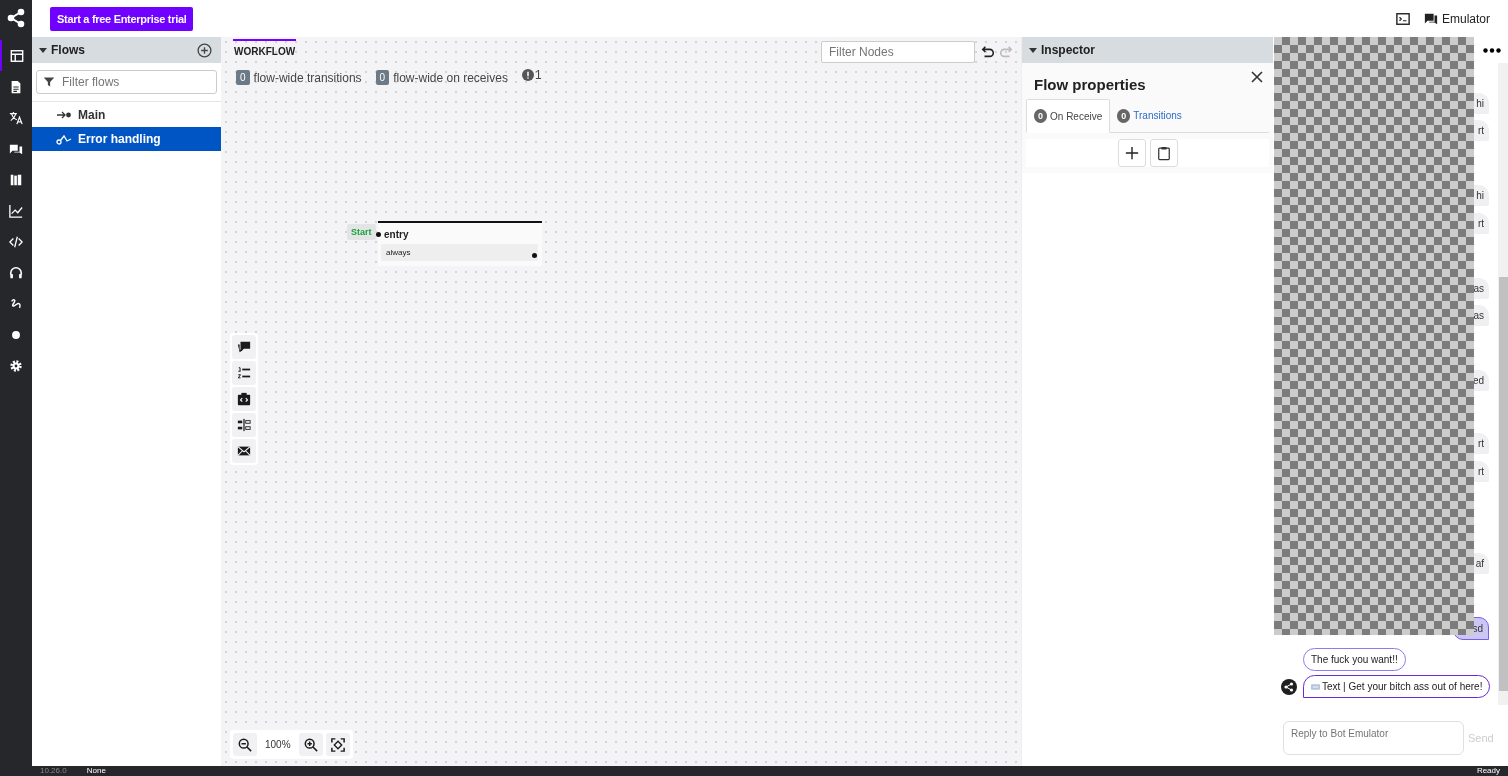 This screenshot has width=1508, height=776. Describe the element at coordinates (16, 210) in the screenshot. I see `line-chart-icon` at that location.